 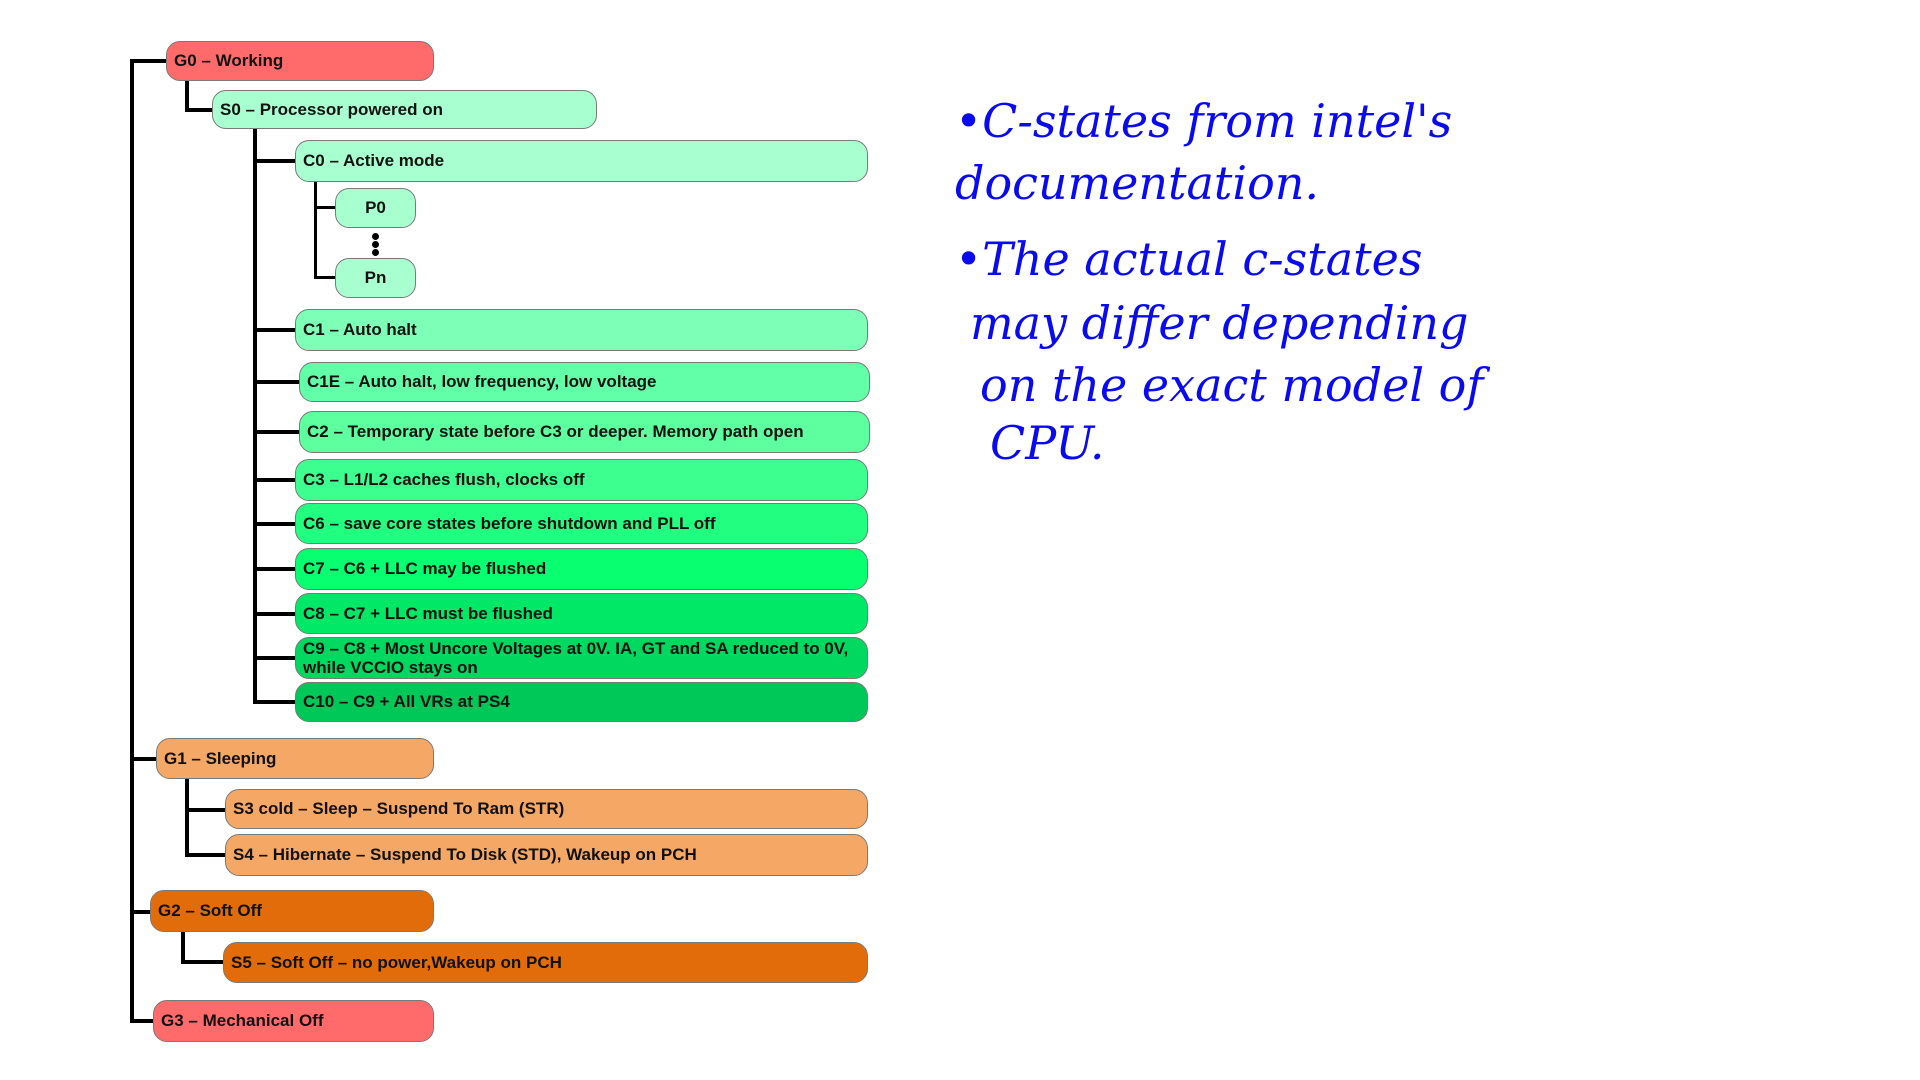 What do you see at coordinates (581, 330) in the screenshot?
I see `c1-auto-halt-node: C1 – Auto halt` at bounding box center [581, 330].